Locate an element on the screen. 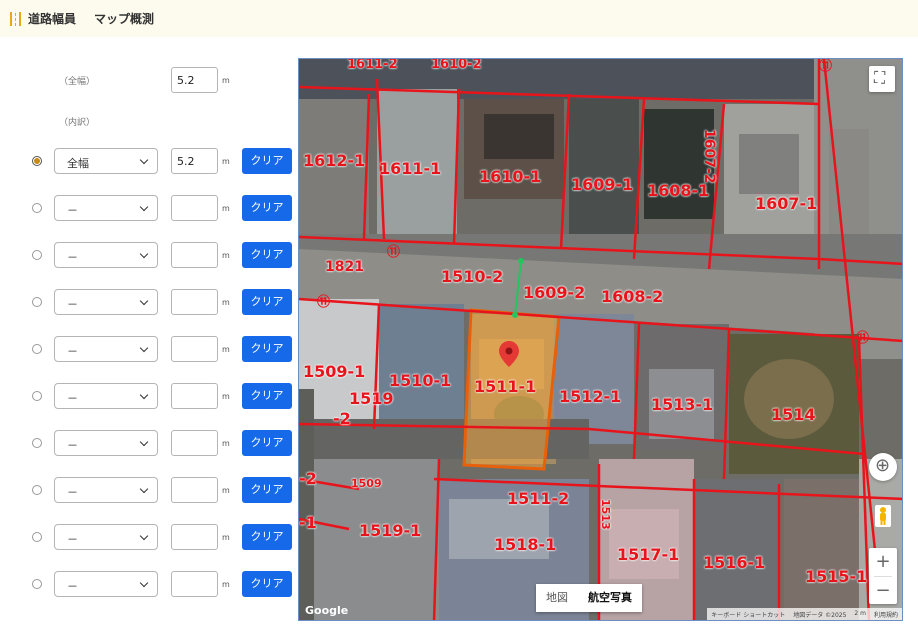 This screenshot has width=918, height=631. parcel-label: 1519 is located at coordinates (371, 398).